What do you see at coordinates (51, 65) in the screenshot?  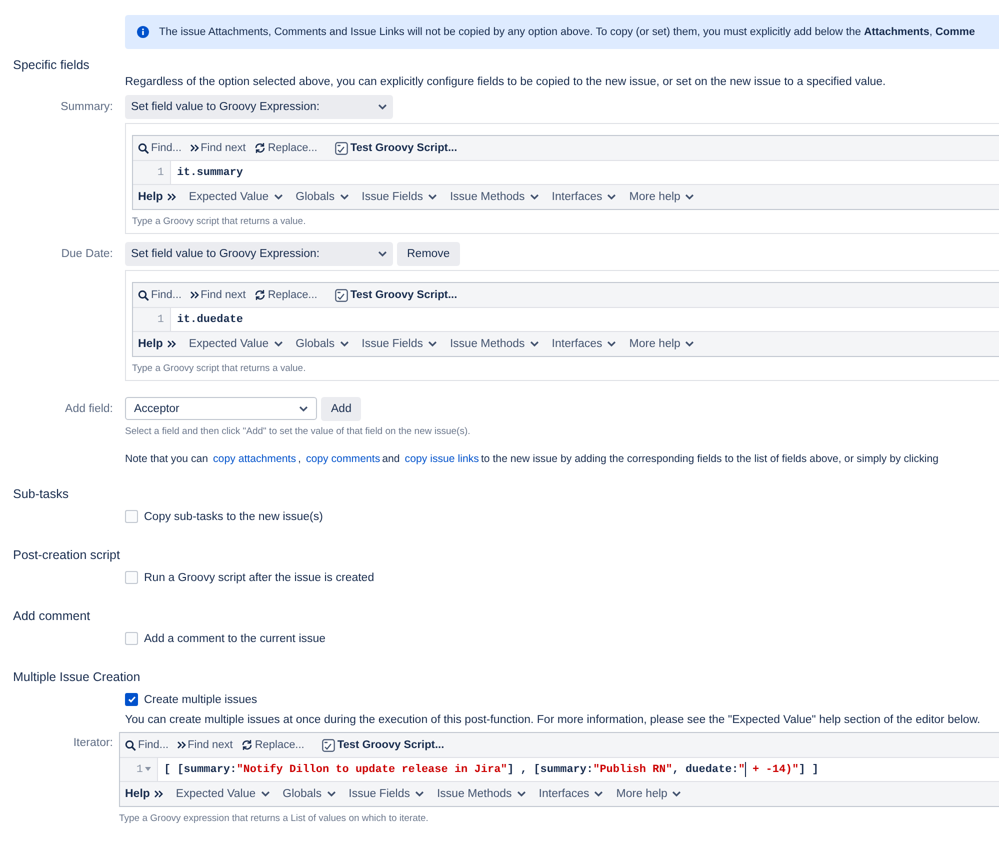 I see `section-heading: Specific fields` at bounding box center [51, 65].